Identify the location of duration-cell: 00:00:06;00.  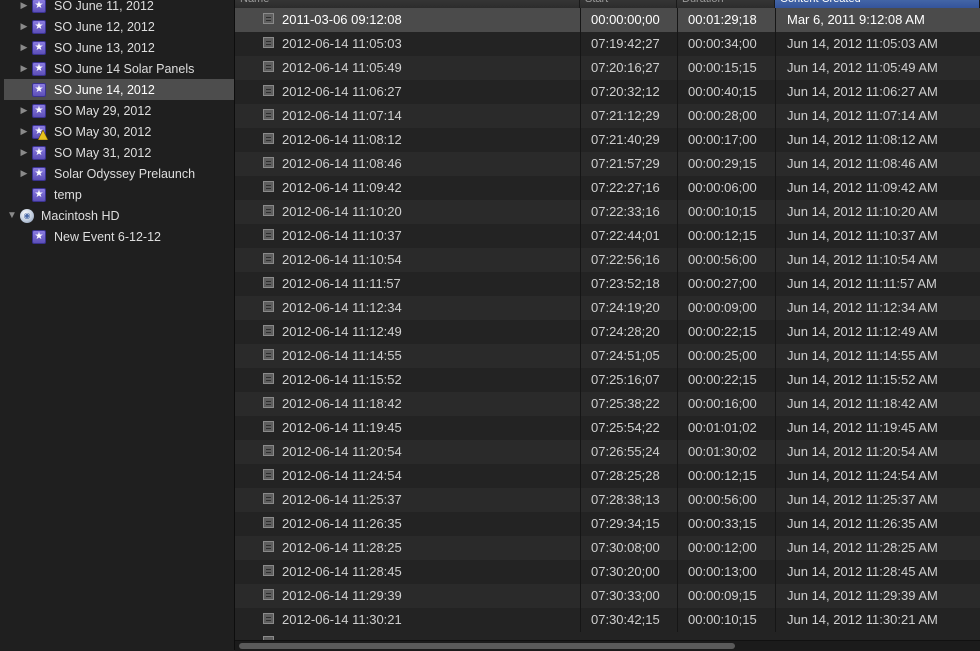
(726, 188).